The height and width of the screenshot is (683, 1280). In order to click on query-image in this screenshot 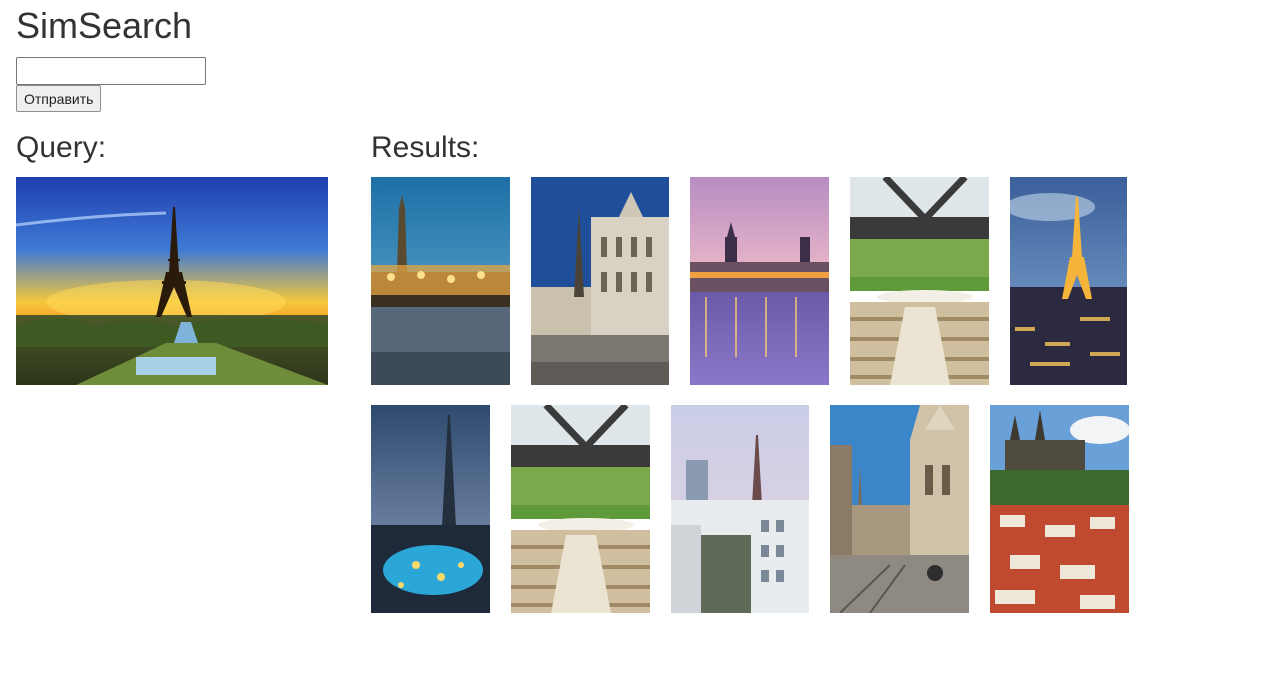, I will do `click(172, 281)`.